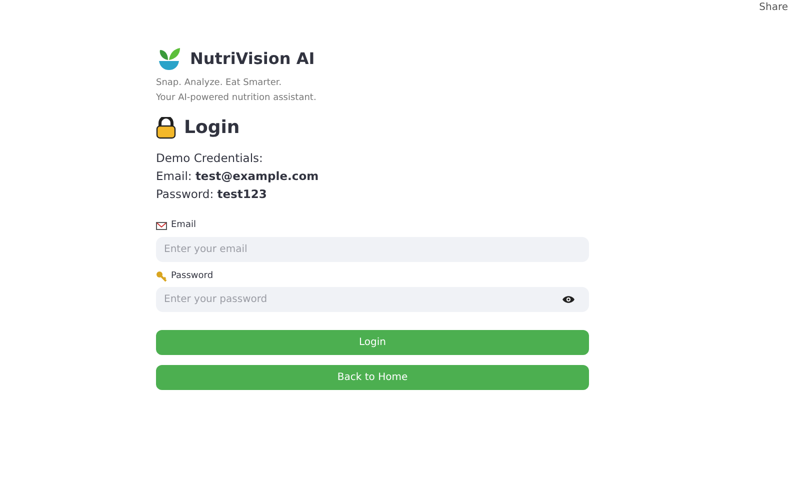 Image resolution: width=806 pixels, height=483 pixels. What do you see at coordinates (372, 299) in the screenshot?
I see `password-field: Enter your password` at bounding box center [372, 299].